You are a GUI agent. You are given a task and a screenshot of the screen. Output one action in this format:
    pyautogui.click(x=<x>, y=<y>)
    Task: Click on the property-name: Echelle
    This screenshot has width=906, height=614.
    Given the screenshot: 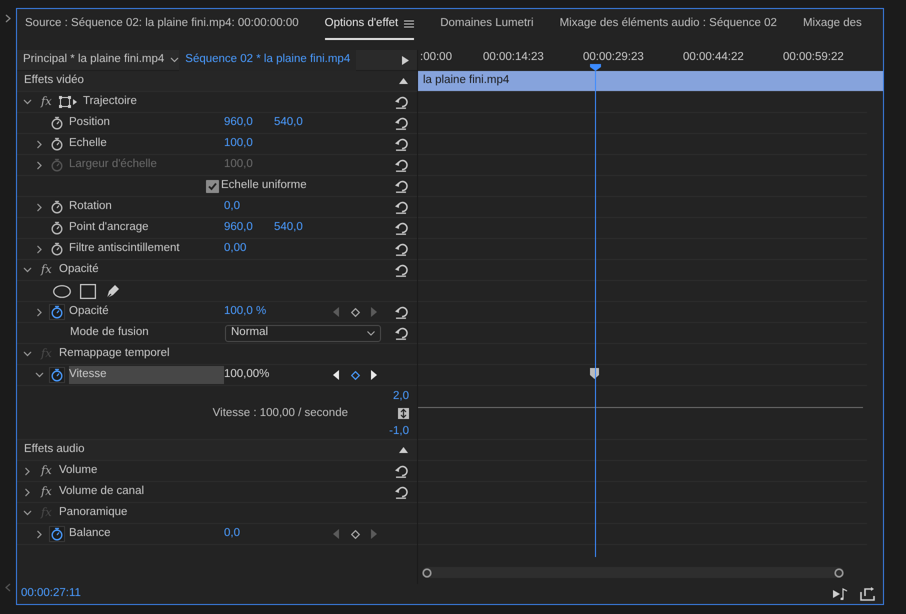 What is the action you would take?
    pyautogui.click(x=146, y=144)
    